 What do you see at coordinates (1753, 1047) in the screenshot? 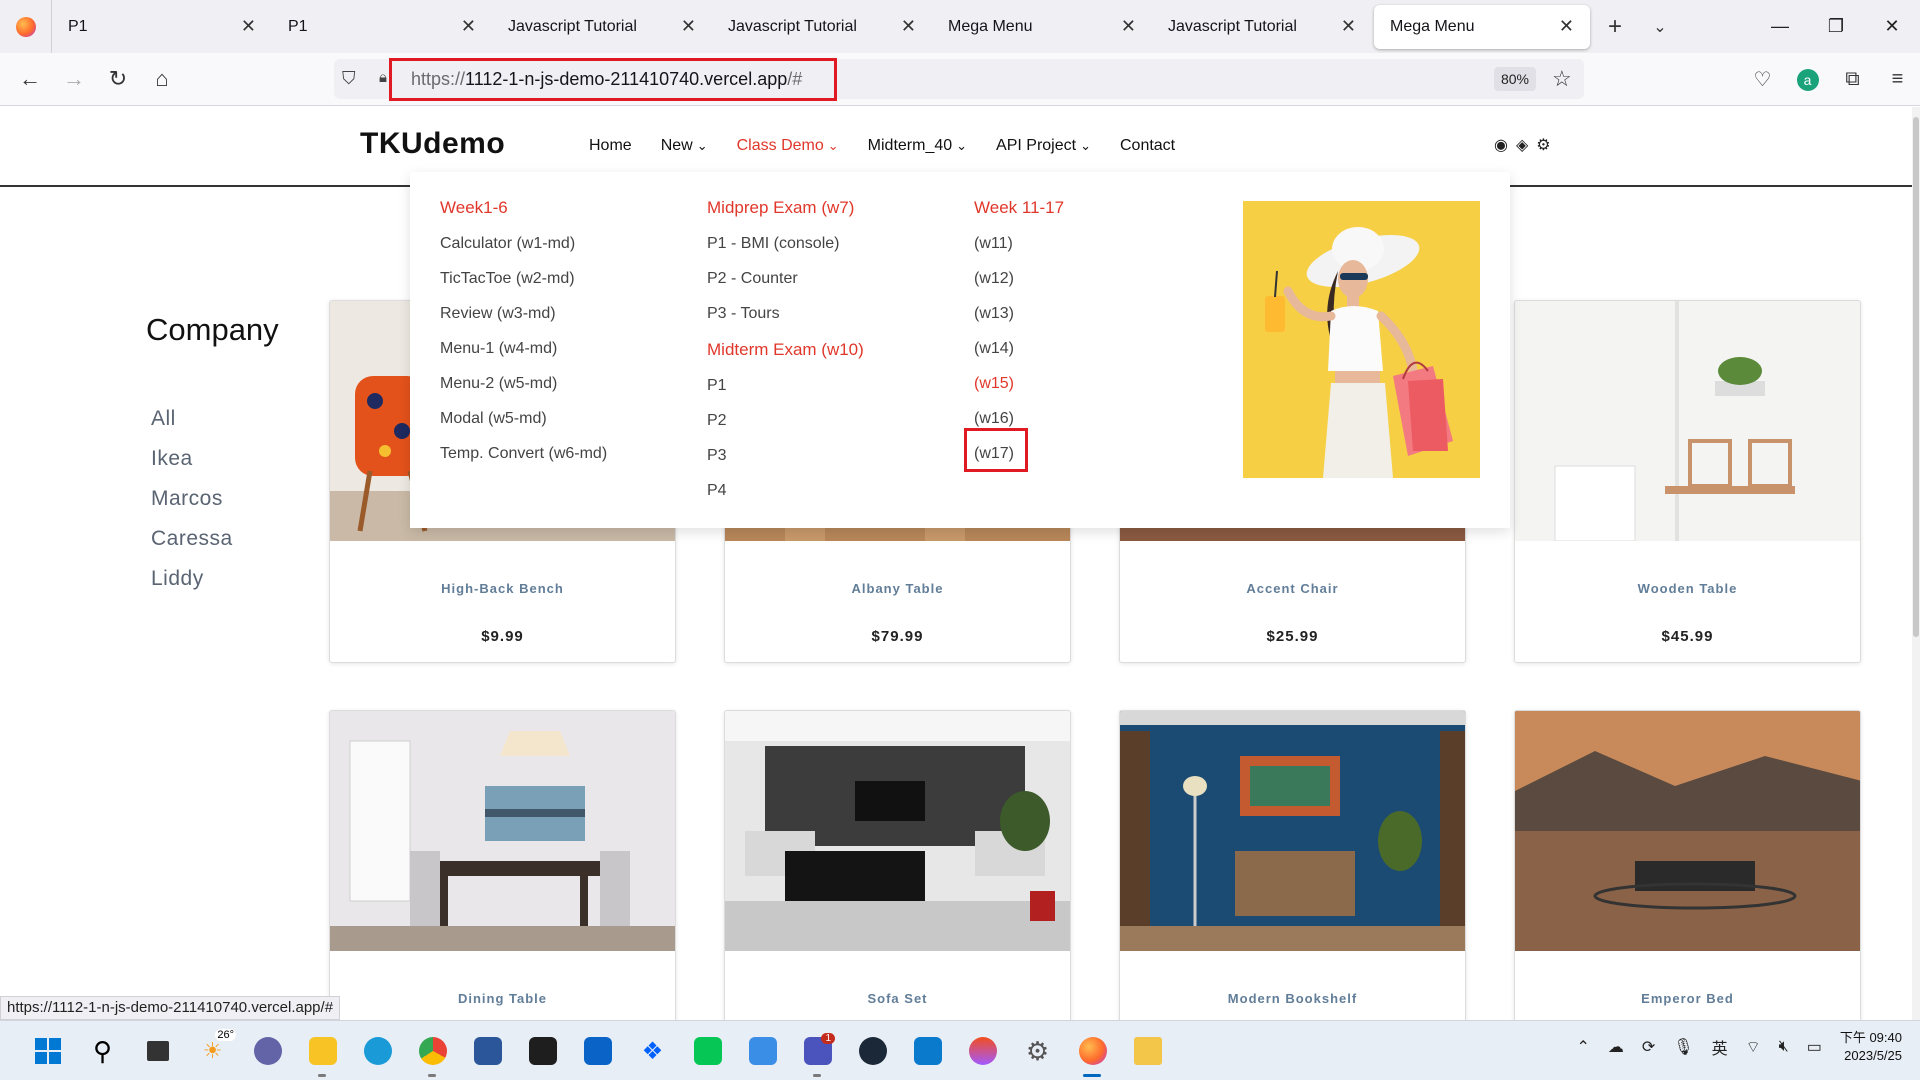
I see `wifi-icon: ⌔` at bounding box center [1753, 1047].